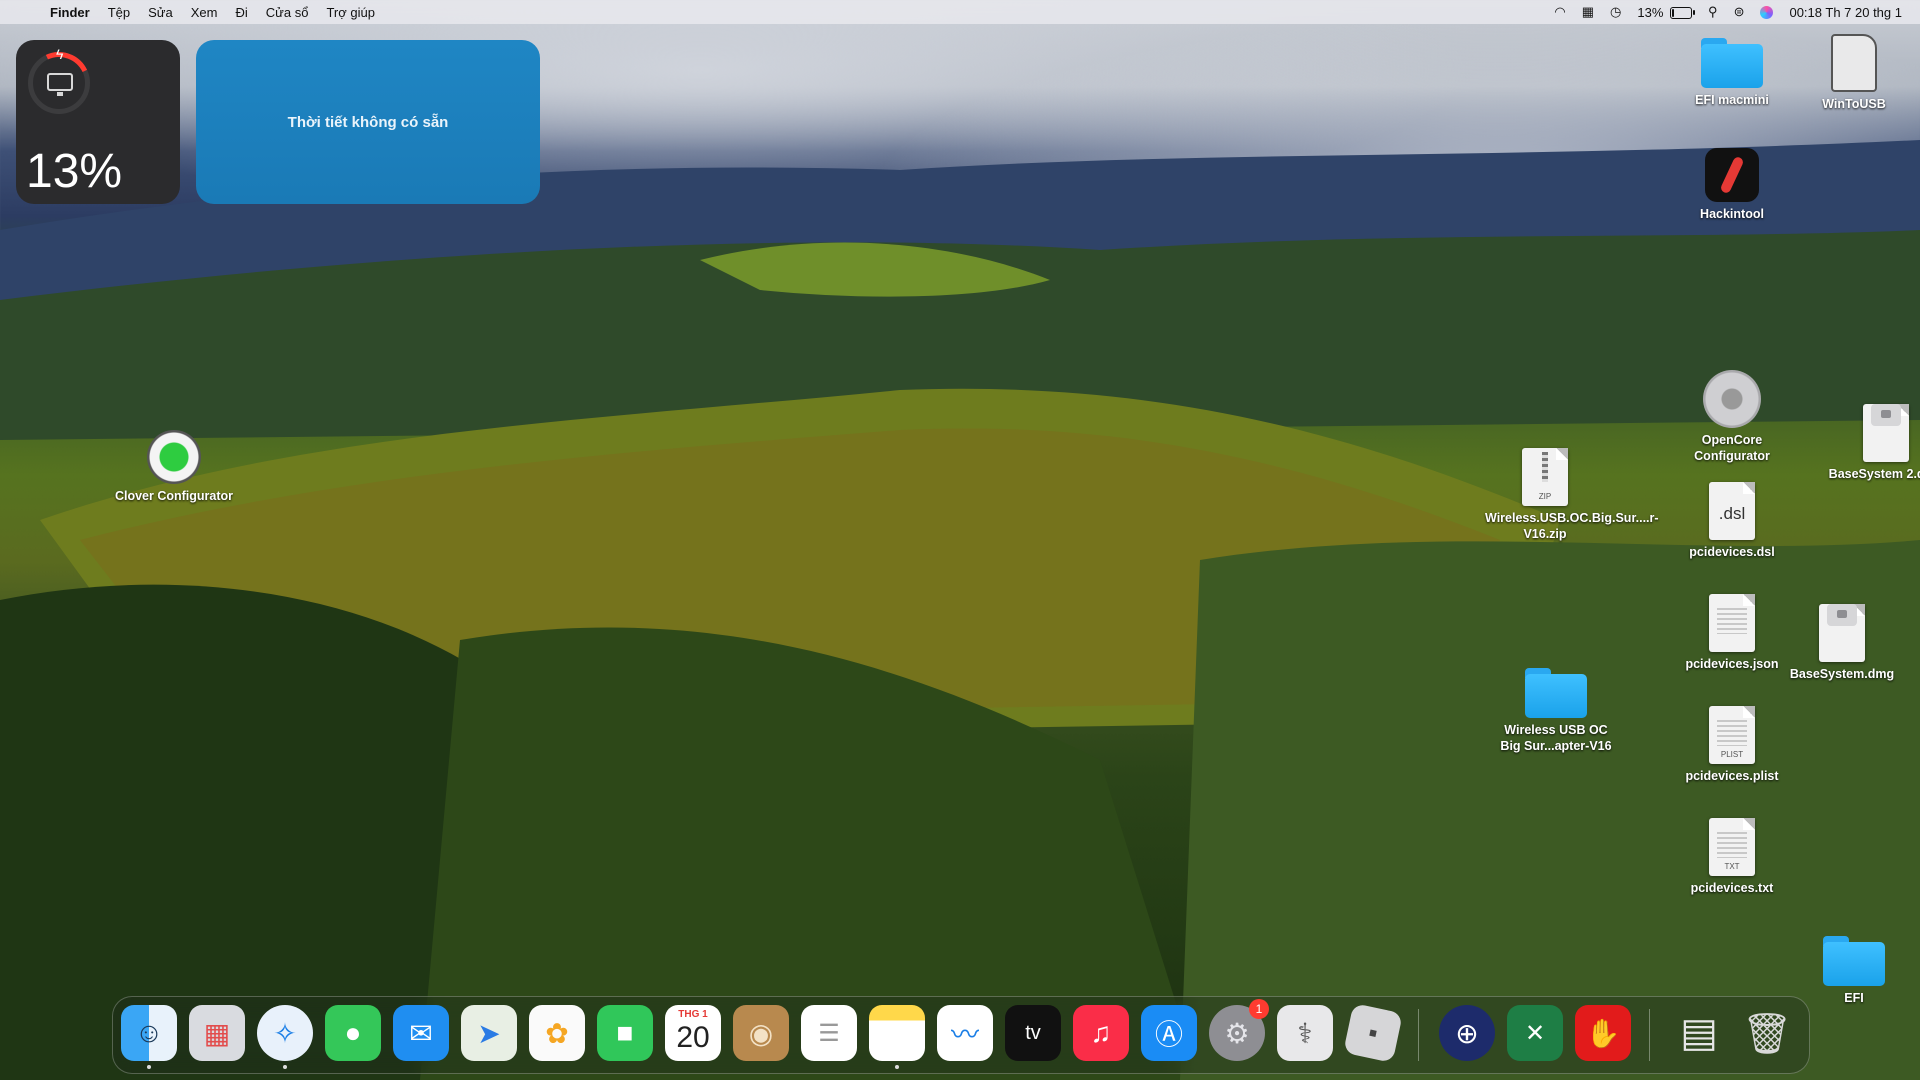 This screenshot has height=1080, width=1920. I want to click on siri-icon, so click(1767, 12).